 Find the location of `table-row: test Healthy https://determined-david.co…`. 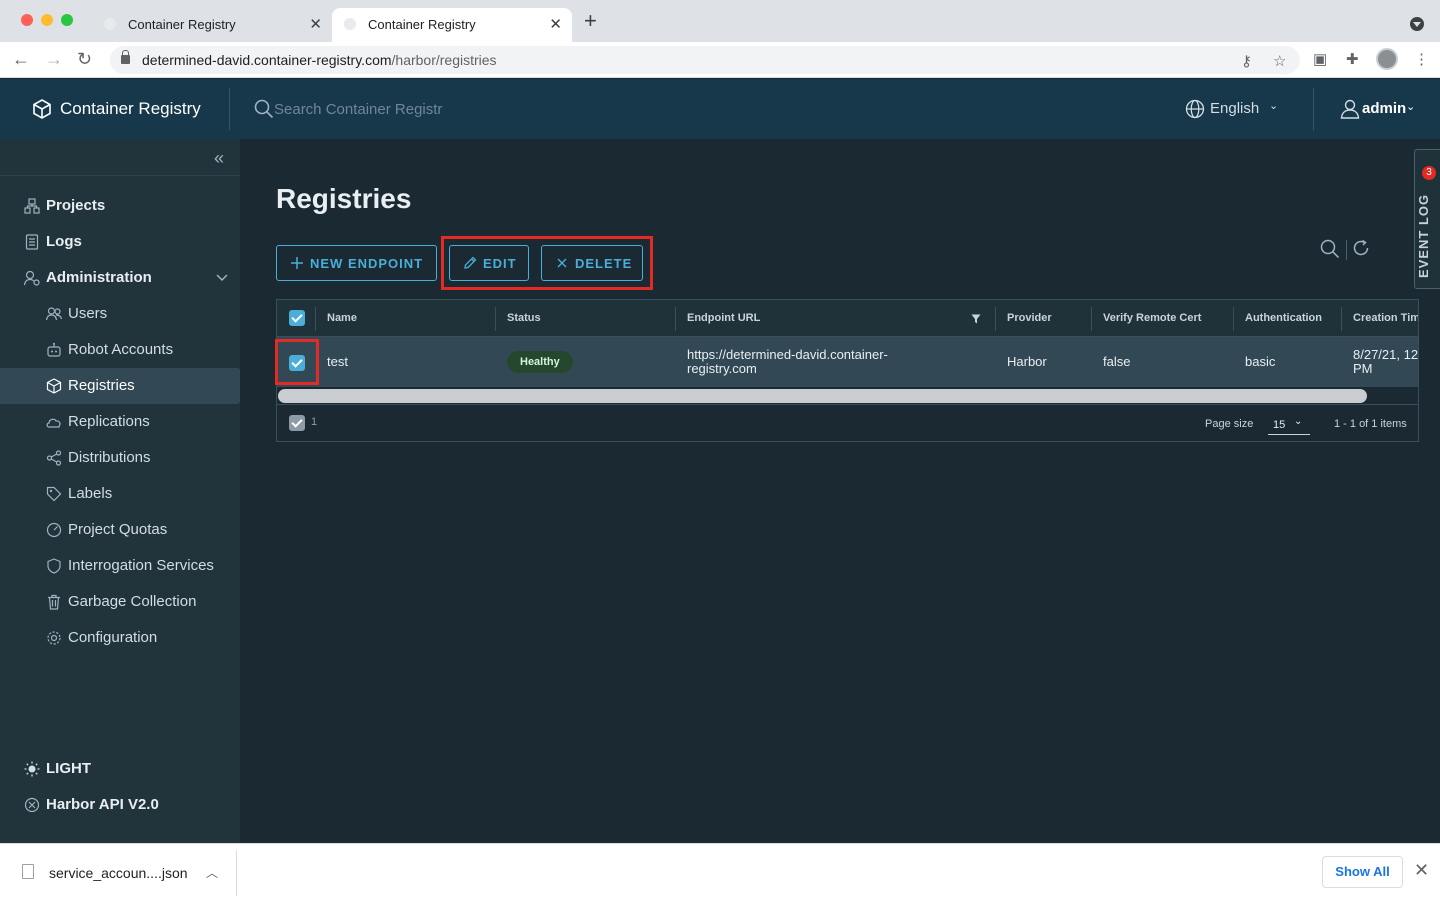

table-row: test Healthy https://determined-david.co… is located at coordinates (848, 362).